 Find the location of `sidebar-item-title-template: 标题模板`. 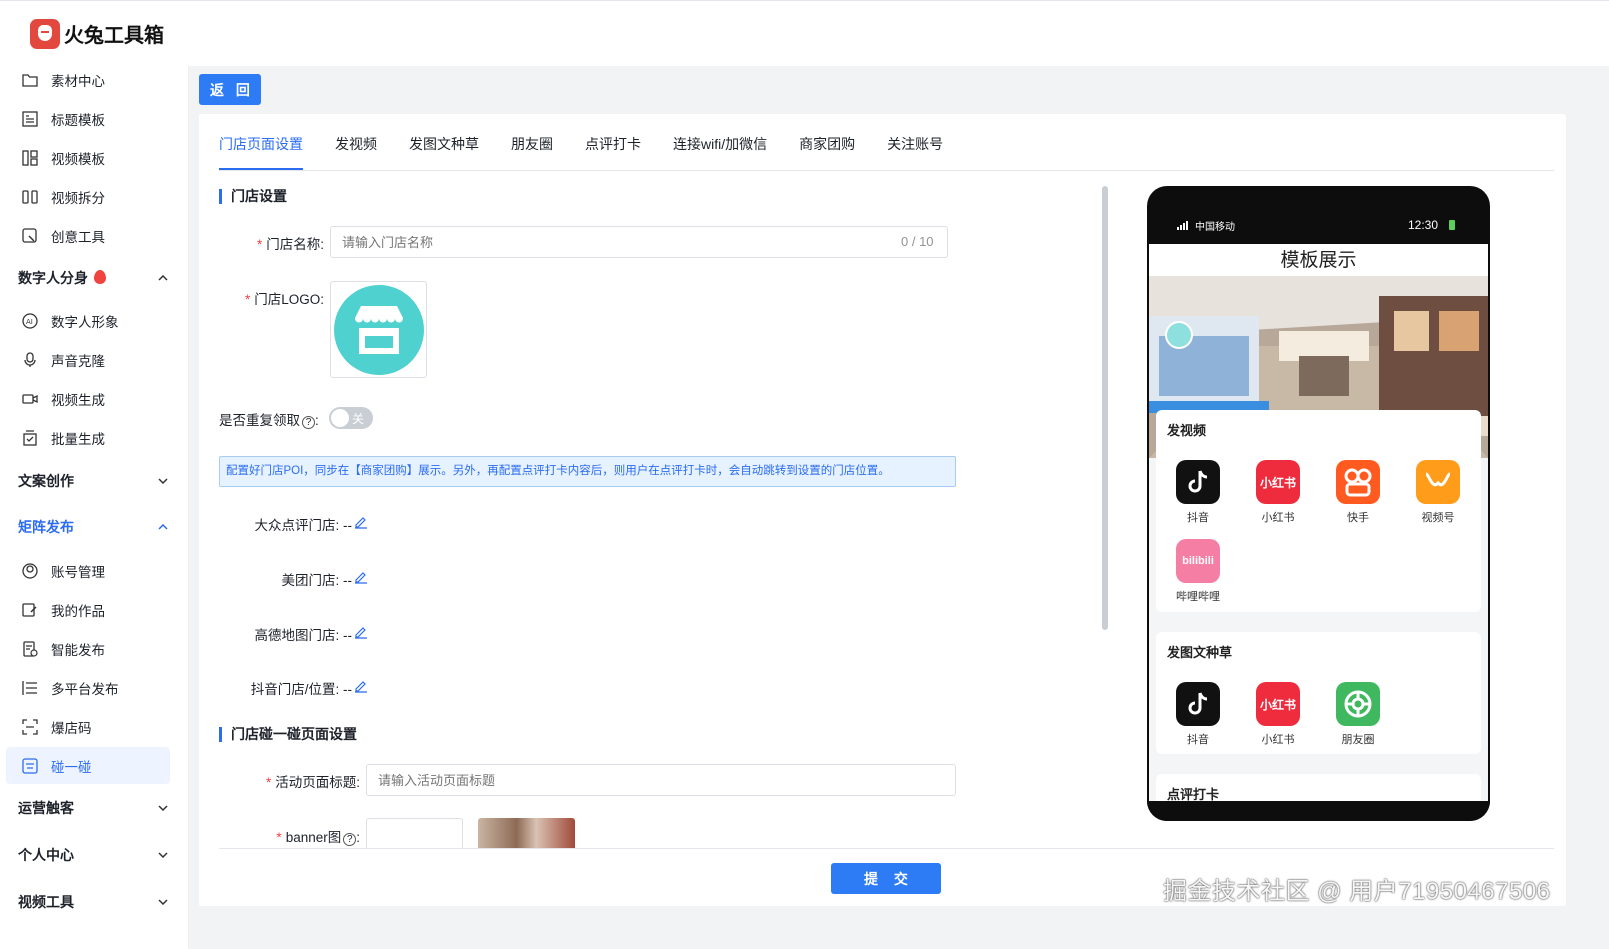

sidebar-item-title-template: 标题模板 is located at coordinates (88, 118).